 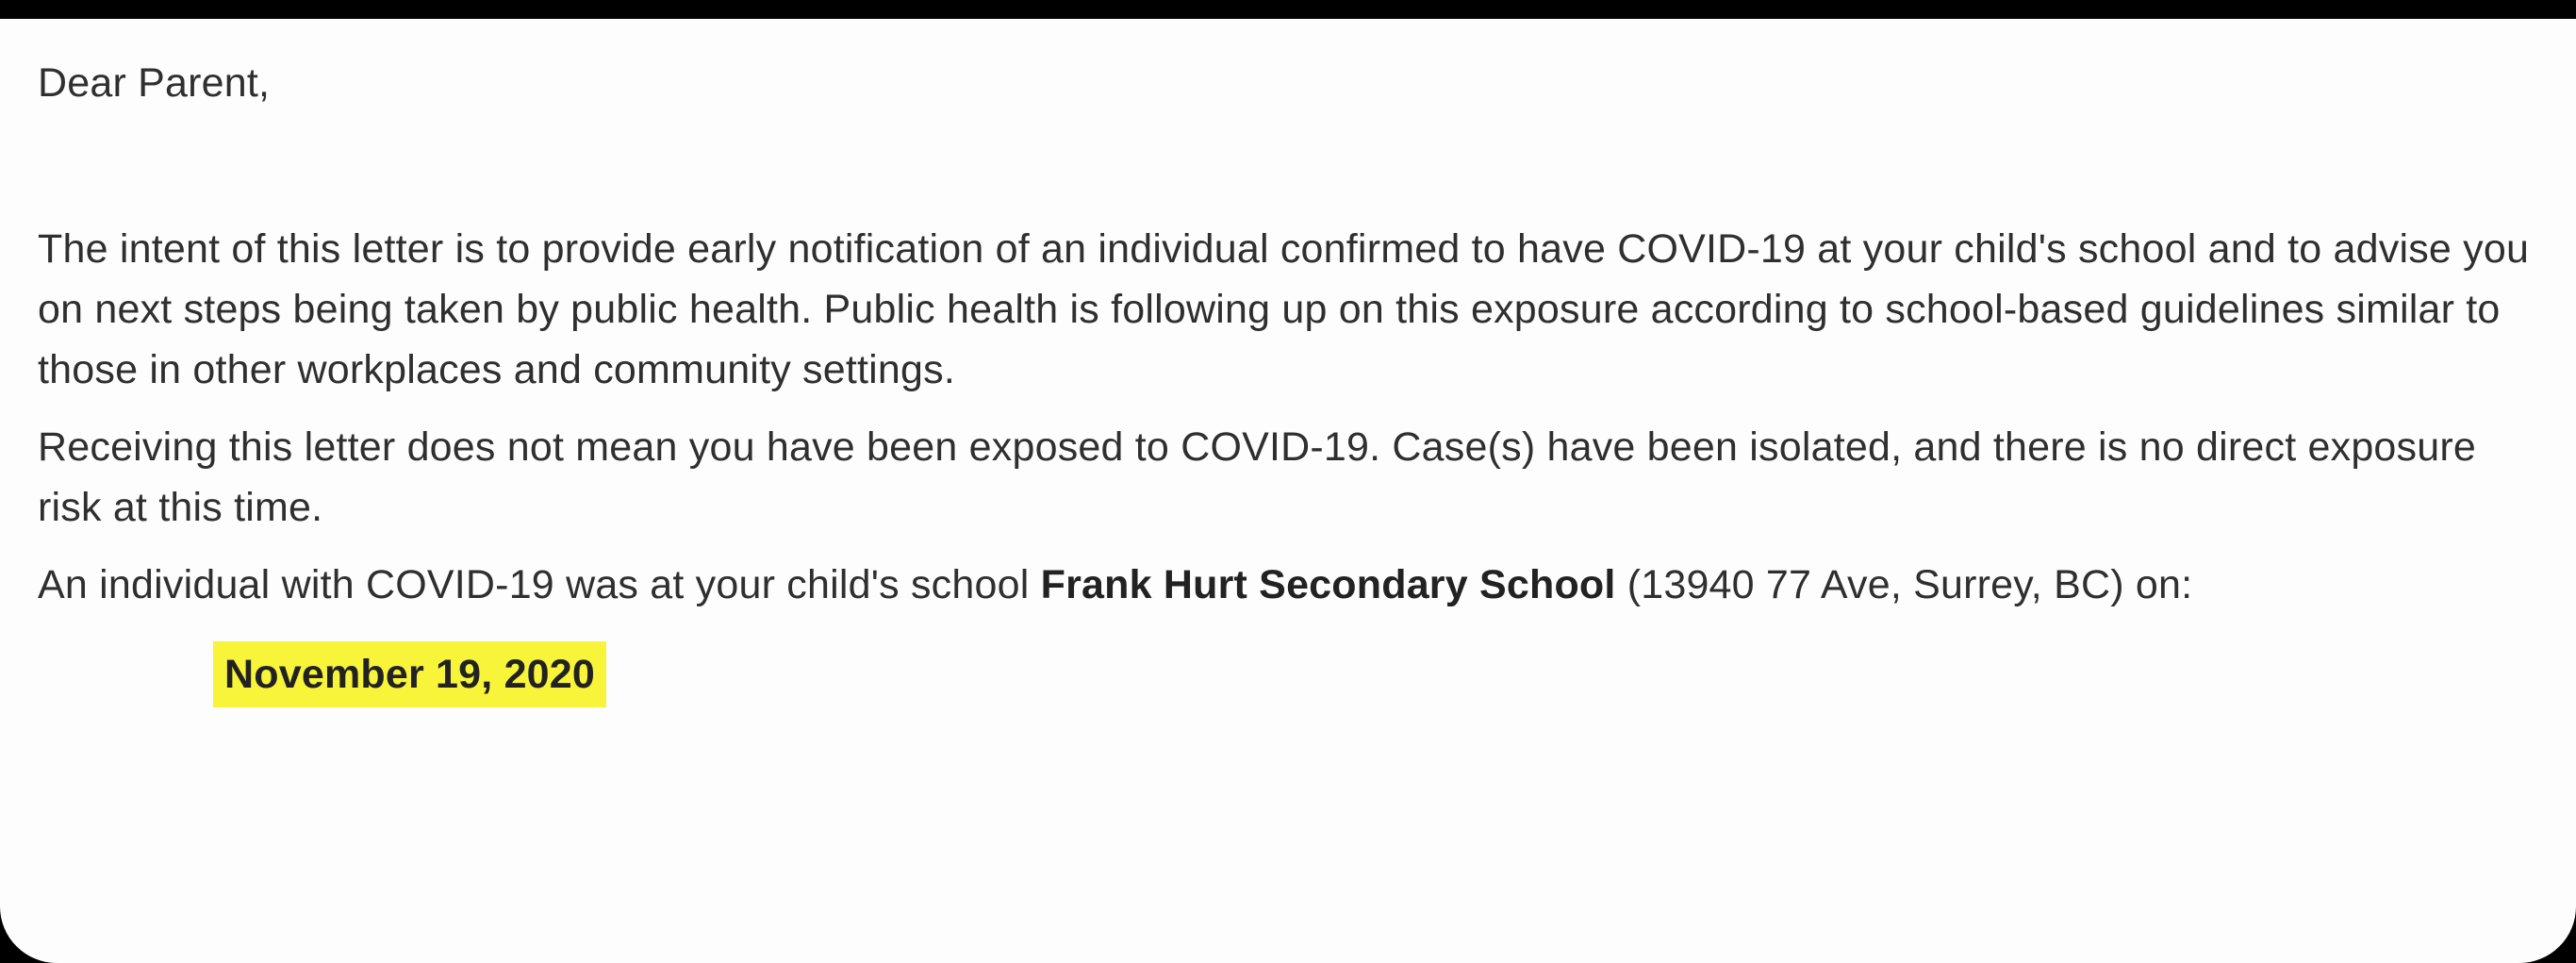 I want to click on individual-paragraph-suffix: (13940 77 Ave, Surrey, BC) on:, so click(x=1904, y=585).